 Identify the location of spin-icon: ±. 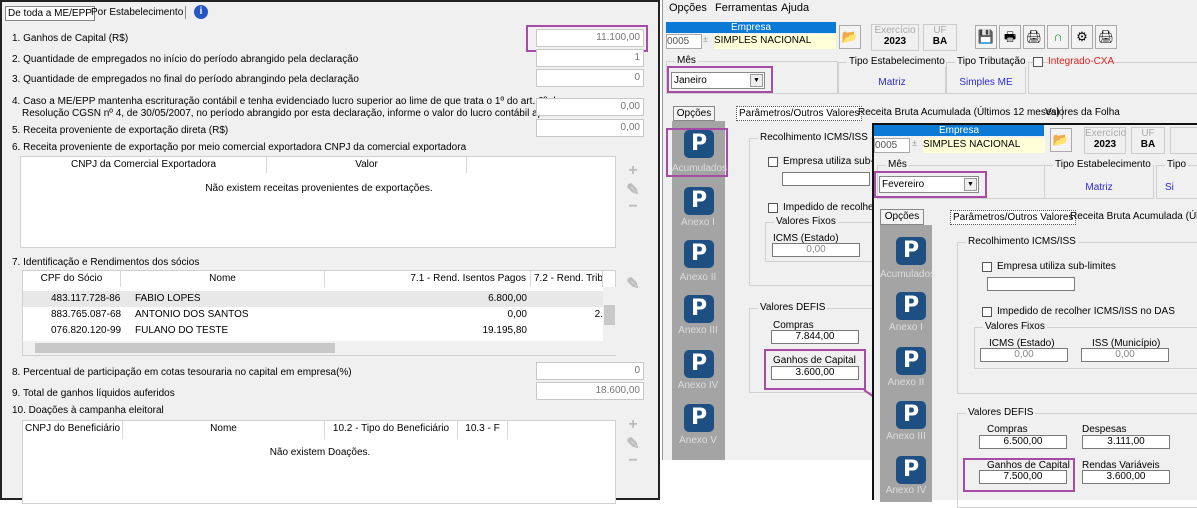
(917, 143).